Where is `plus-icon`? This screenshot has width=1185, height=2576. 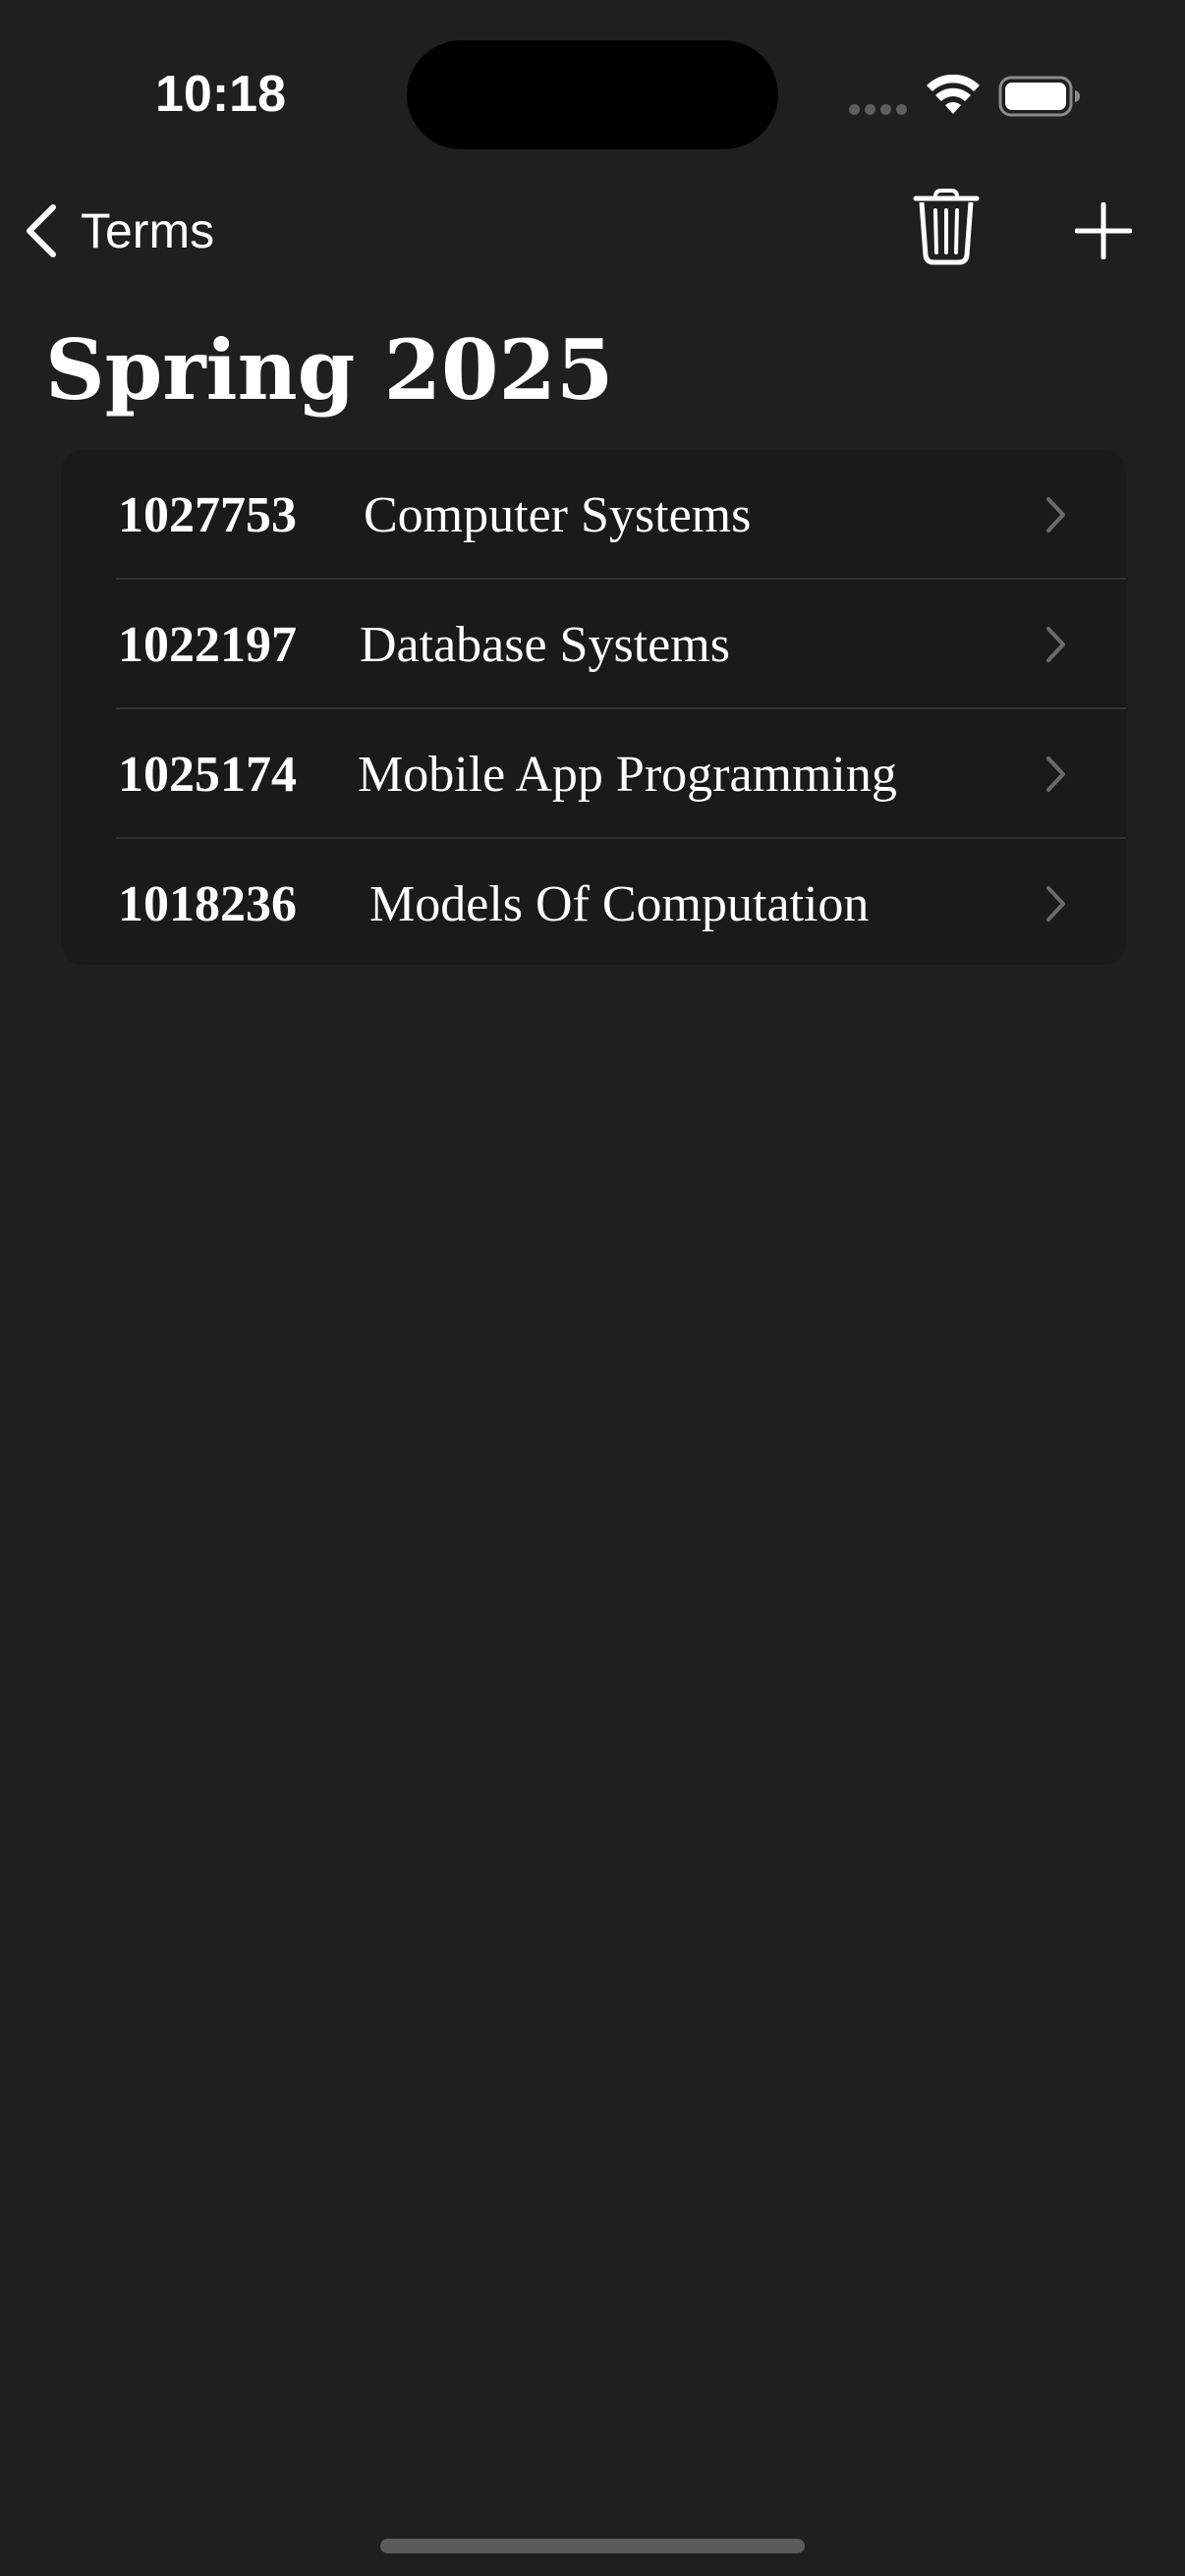 plus-icon is located at coordinates (1104, 230).